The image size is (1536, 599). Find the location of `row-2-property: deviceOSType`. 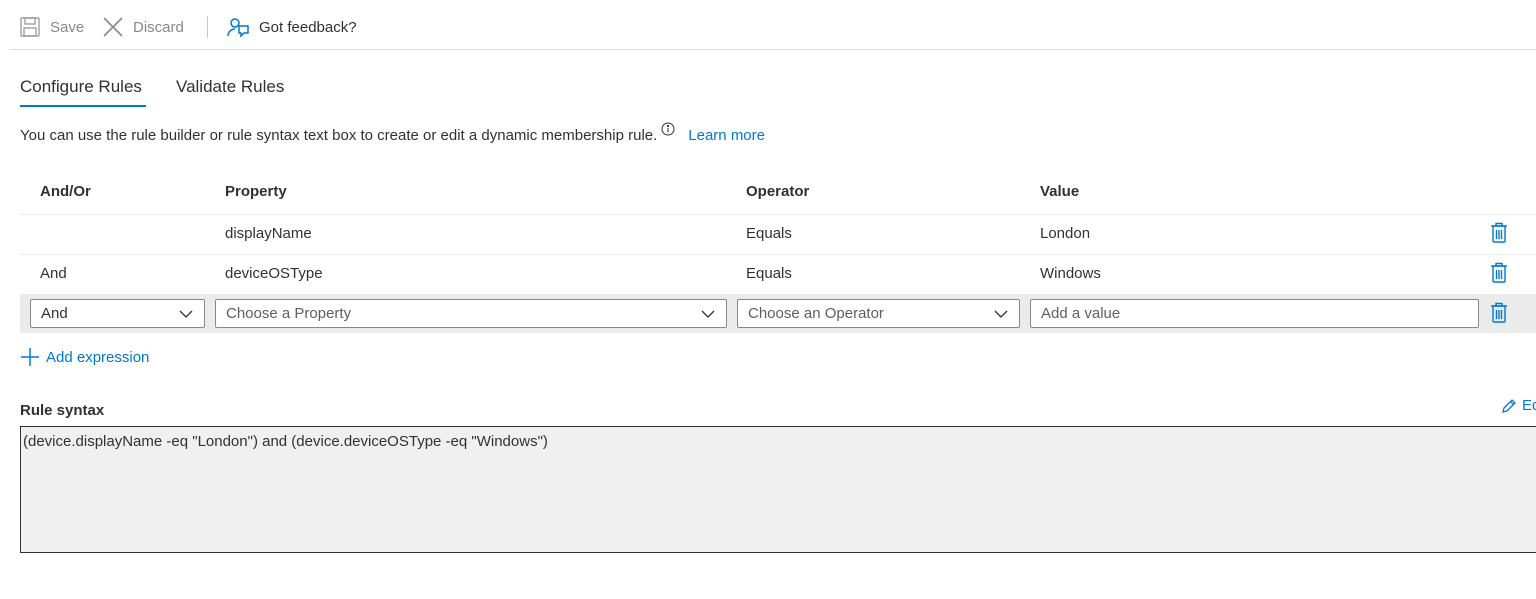

row-2-property: deviceOSType is located at coordinates (274, 273).